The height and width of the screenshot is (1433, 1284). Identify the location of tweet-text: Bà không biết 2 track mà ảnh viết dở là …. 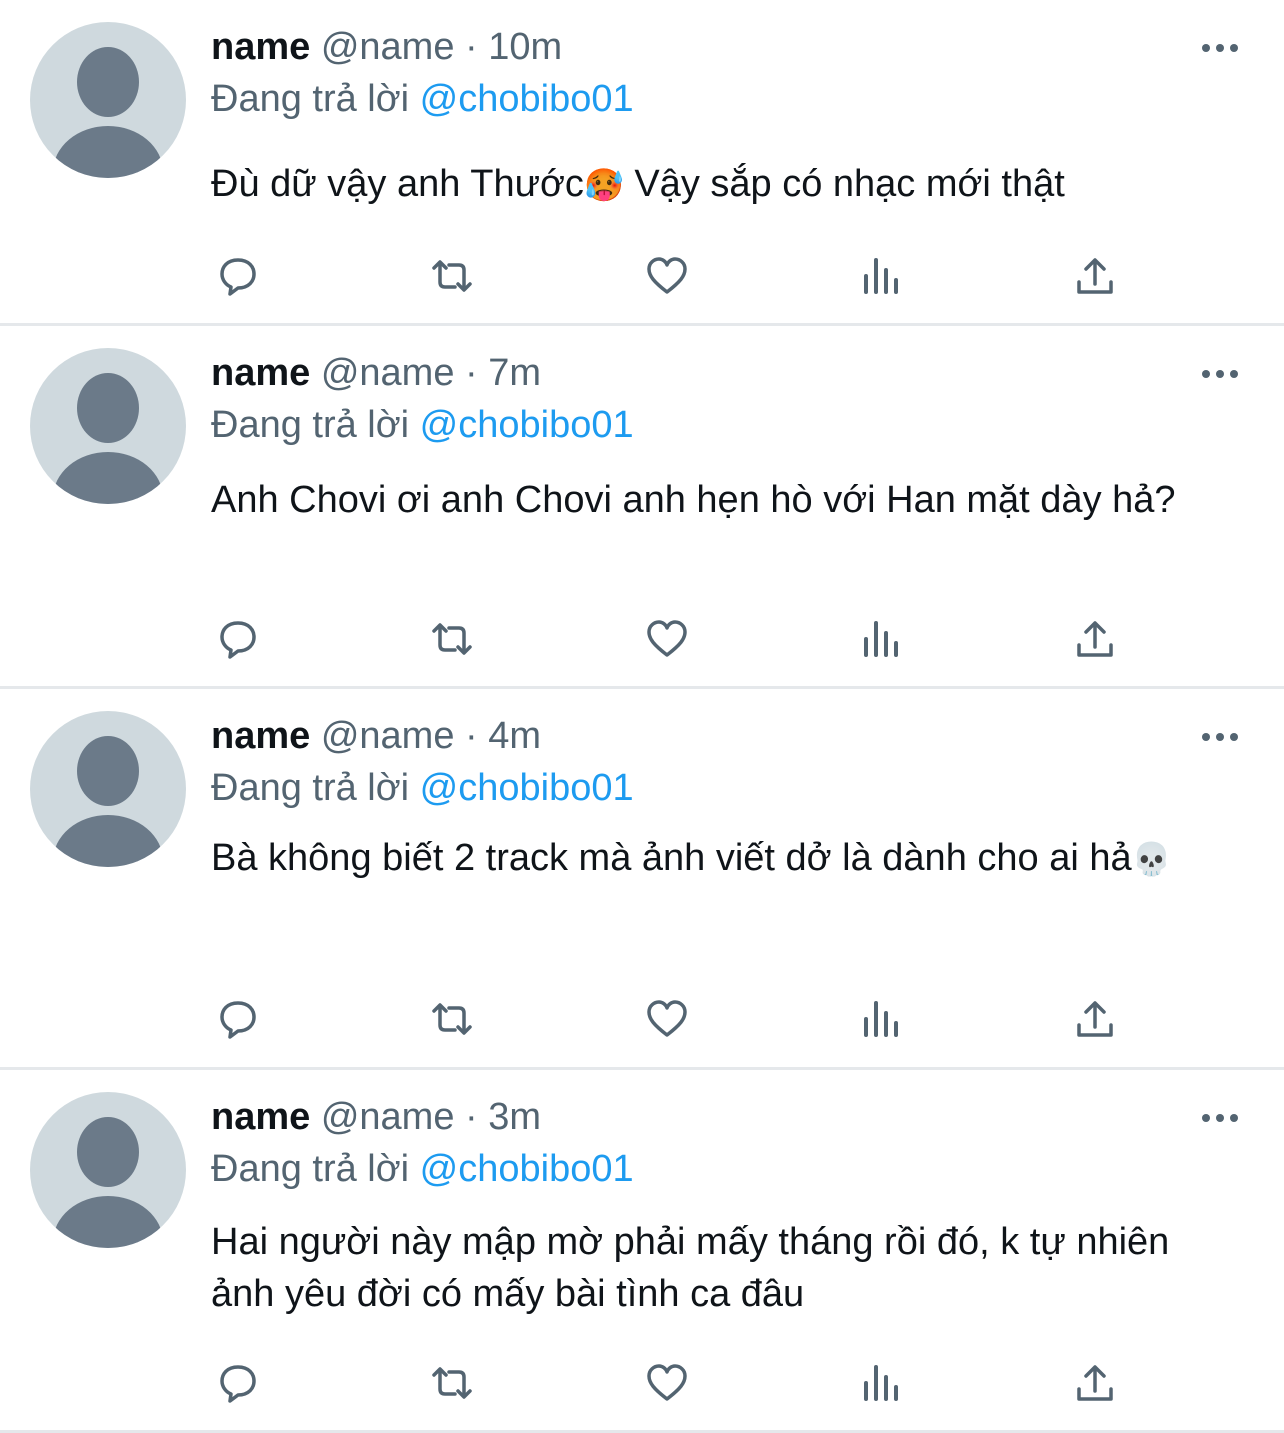
(726, 858).